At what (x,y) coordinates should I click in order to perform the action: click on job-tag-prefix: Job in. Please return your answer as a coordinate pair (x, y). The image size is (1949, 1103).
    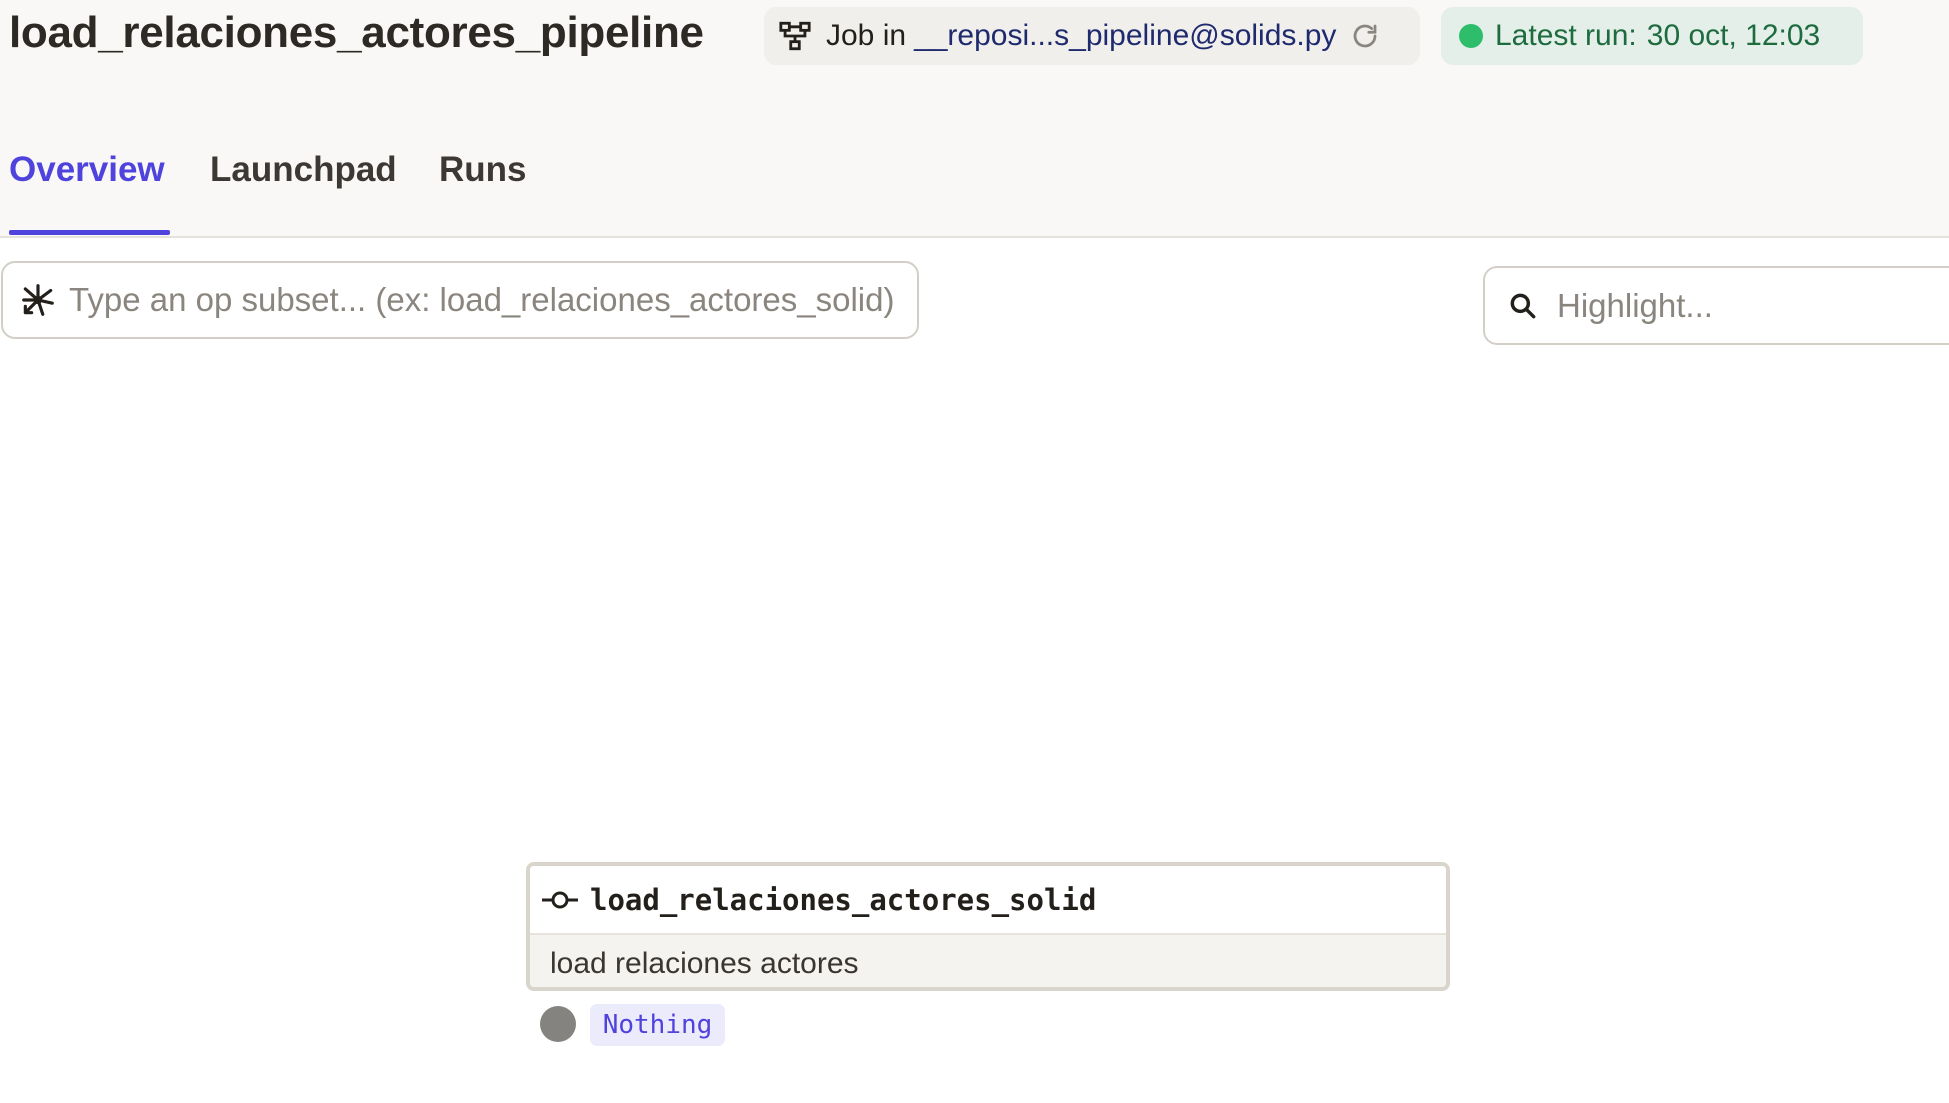
    Looking at the image, I should click on (866, 35).